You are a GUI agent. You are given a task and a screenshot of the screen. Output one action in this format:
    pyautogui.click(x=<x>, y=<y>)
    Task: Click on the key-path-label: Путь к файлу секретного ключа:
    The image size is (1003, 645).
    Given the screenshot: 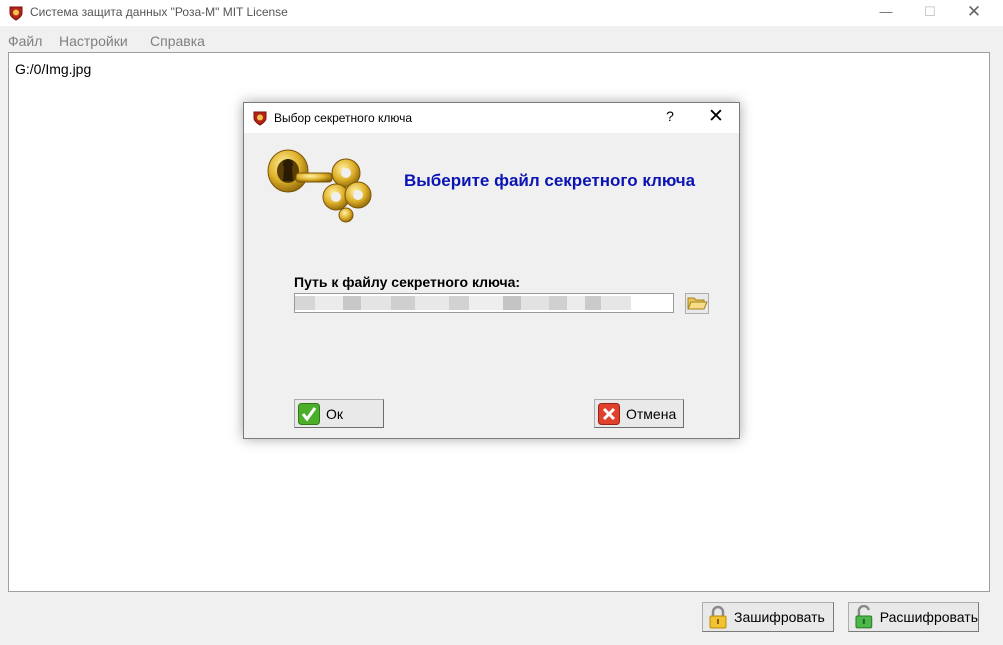 What is the action you would take?
    pyautogui.click(x=407, y=282)
    